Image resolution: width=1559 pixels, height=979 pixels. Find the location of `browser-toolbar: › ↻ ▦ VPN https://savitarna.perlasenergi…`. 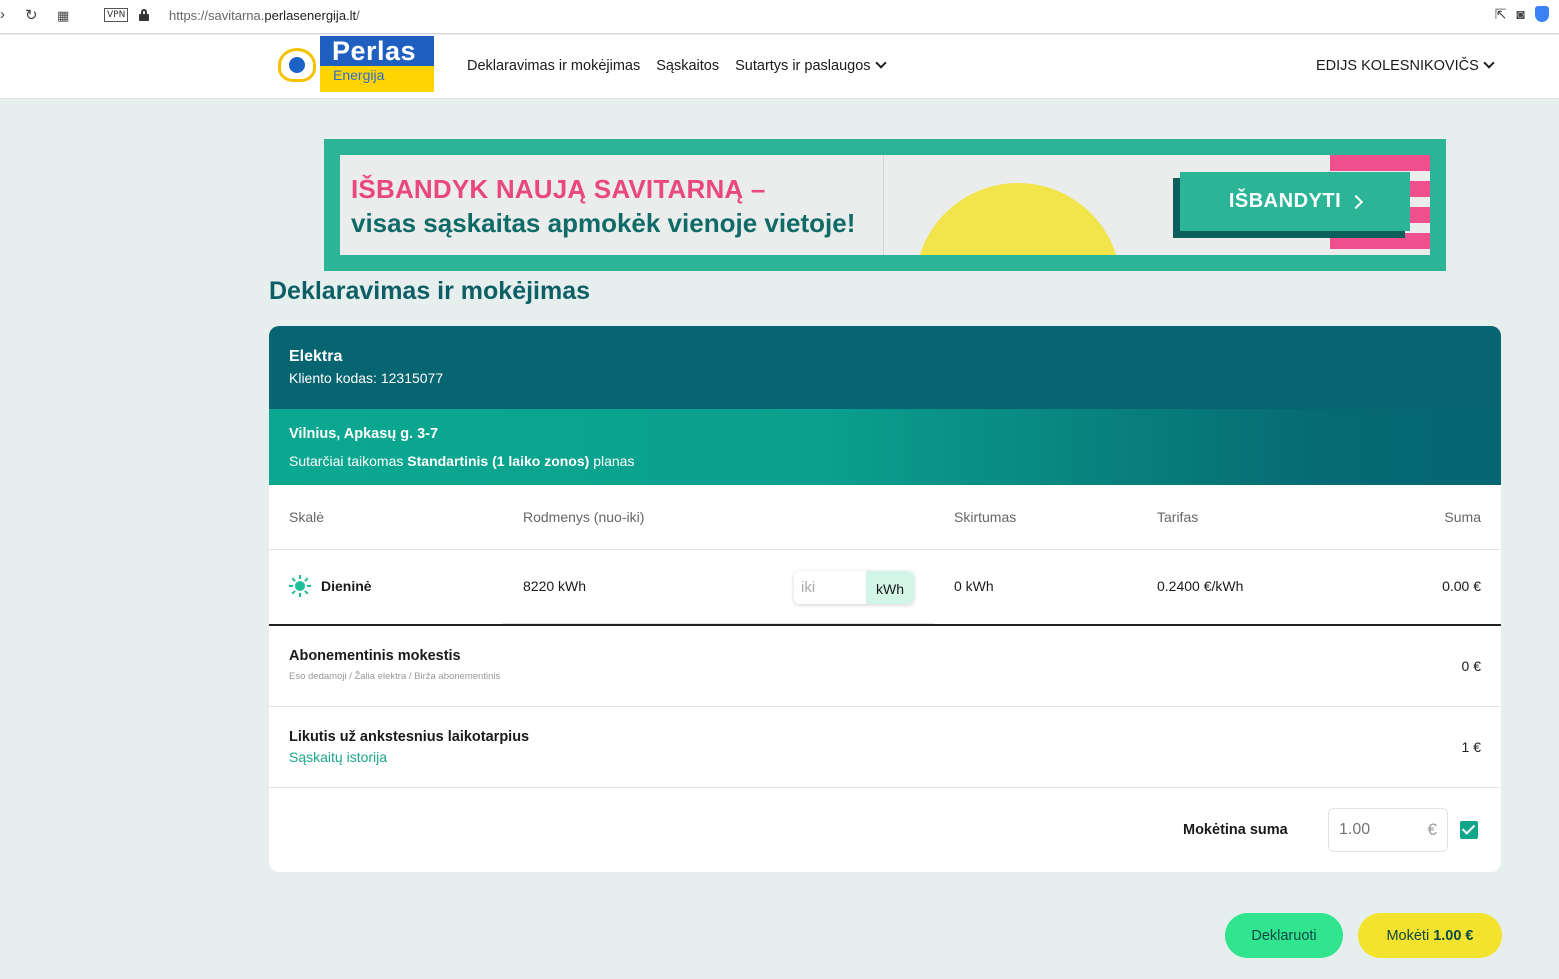

browser-toolbar: › ↻ ▦ VPN https://savitarna.perlasenergi… is located at coordinates (779, 17).